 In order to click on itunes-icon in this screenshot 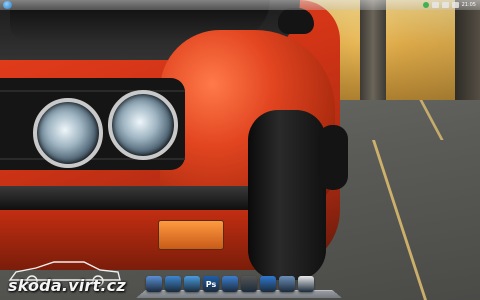, I will do `click(230, 284)`.